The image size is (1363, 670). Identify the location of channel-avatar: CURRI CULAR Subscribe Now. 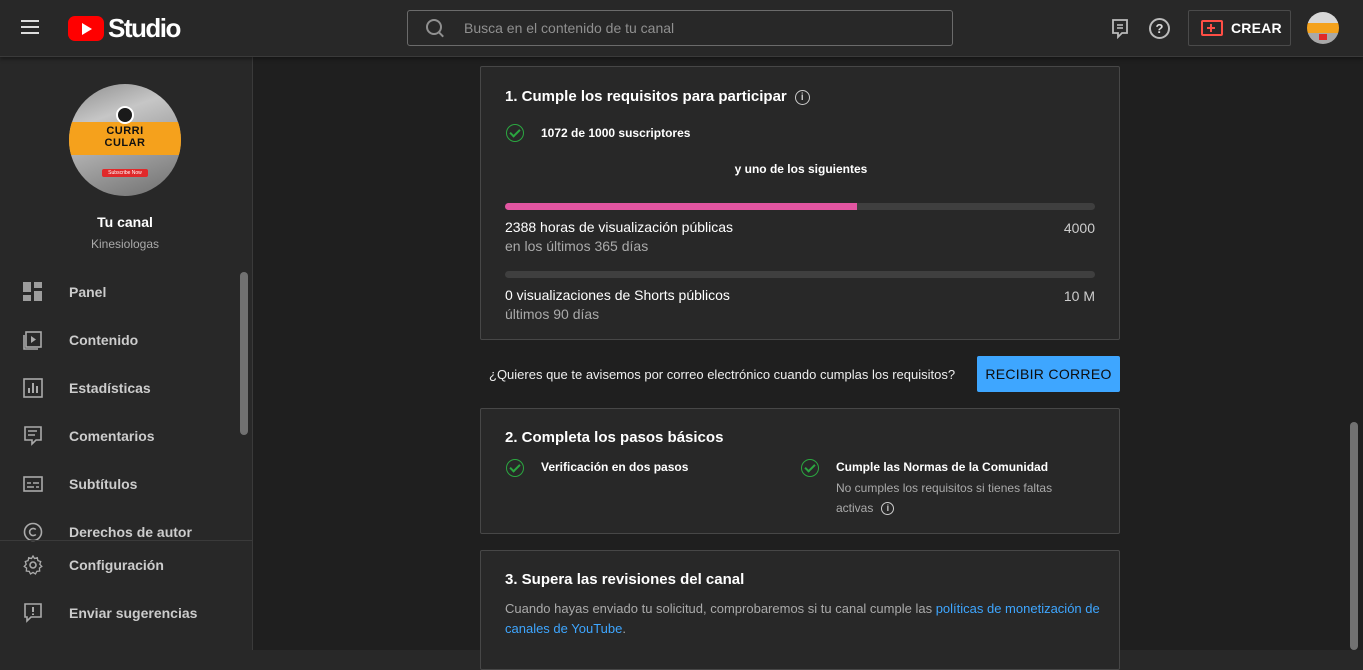
(125, 140).